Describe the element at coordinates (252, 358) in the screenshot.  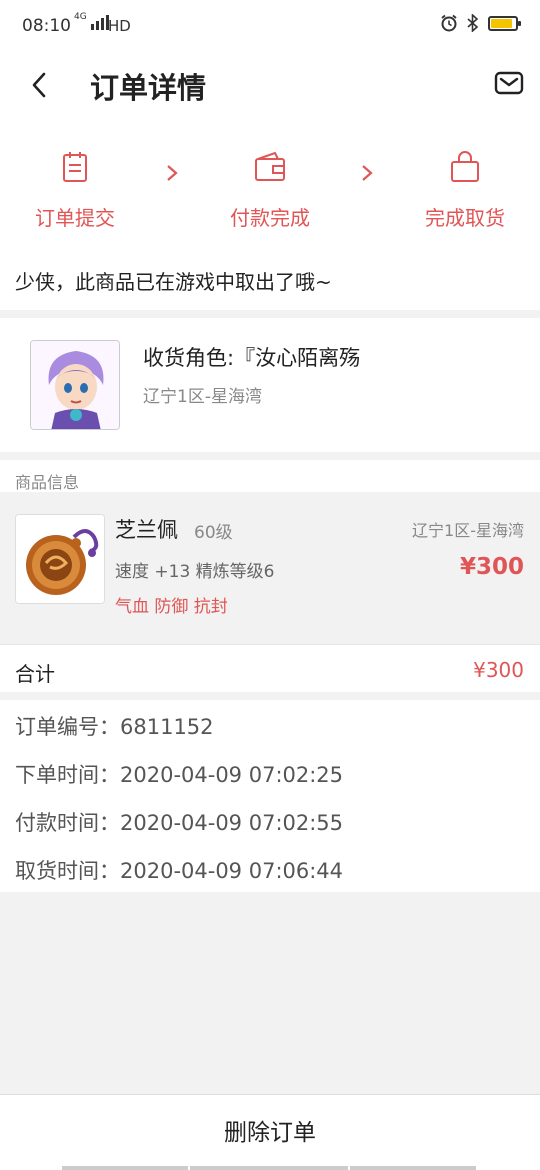
I see `receiver-name: 收货角色:『汝心陌离殇` at that location.